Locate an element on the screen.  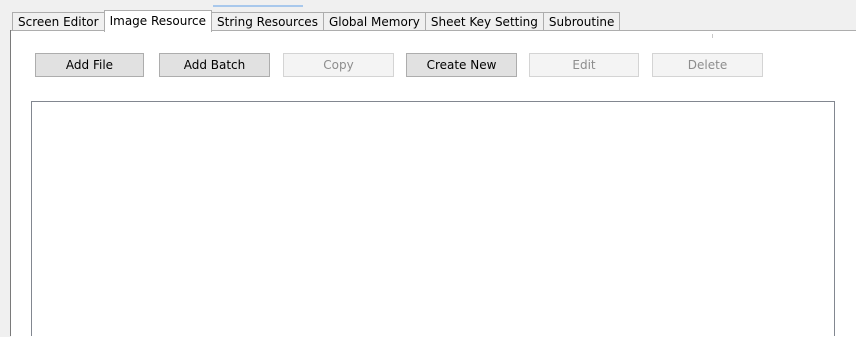
create-new-button: Create New is located at coordinates (461, 65).